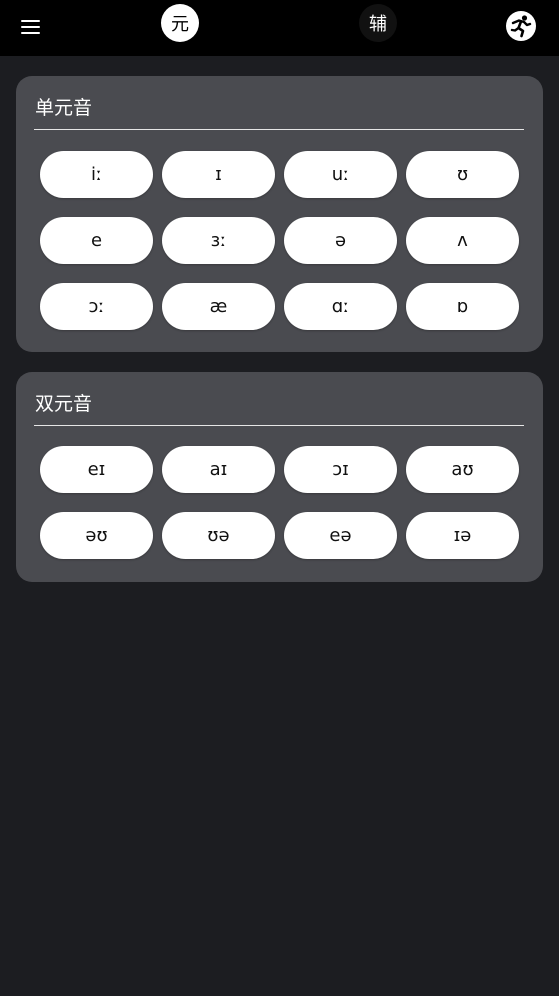 This screenshot has height=996, width=559. What do you see at coordinates (31, 27) in the screenshot?
I see `hamburger-menu-icon` at bounding box center [31, 27].